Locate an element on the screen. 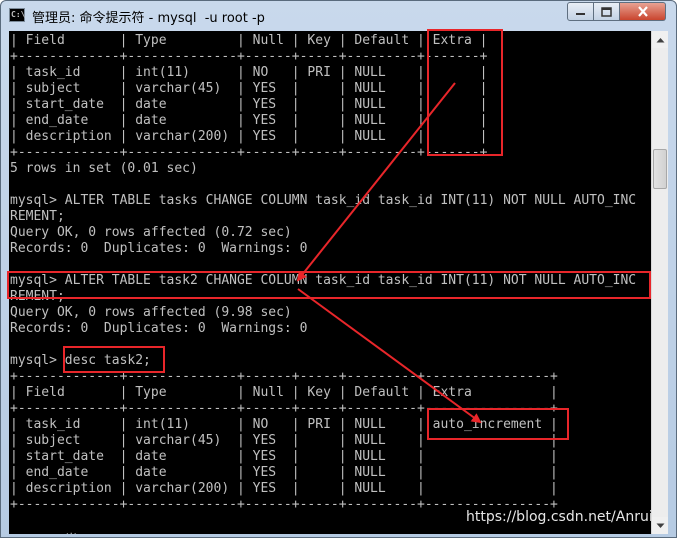 This screenshot has width=677, height=538. arrow-up-icon is located at coordinates (660, 39).